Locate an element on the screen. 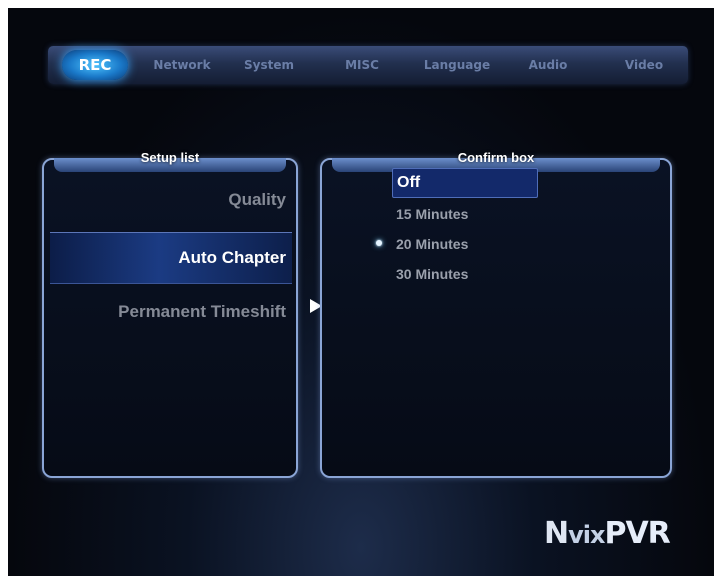 The height and width of the screenshot is (585, 723). nvix-pvr-logo: NvixPVR is located at coordinates (607, 533).